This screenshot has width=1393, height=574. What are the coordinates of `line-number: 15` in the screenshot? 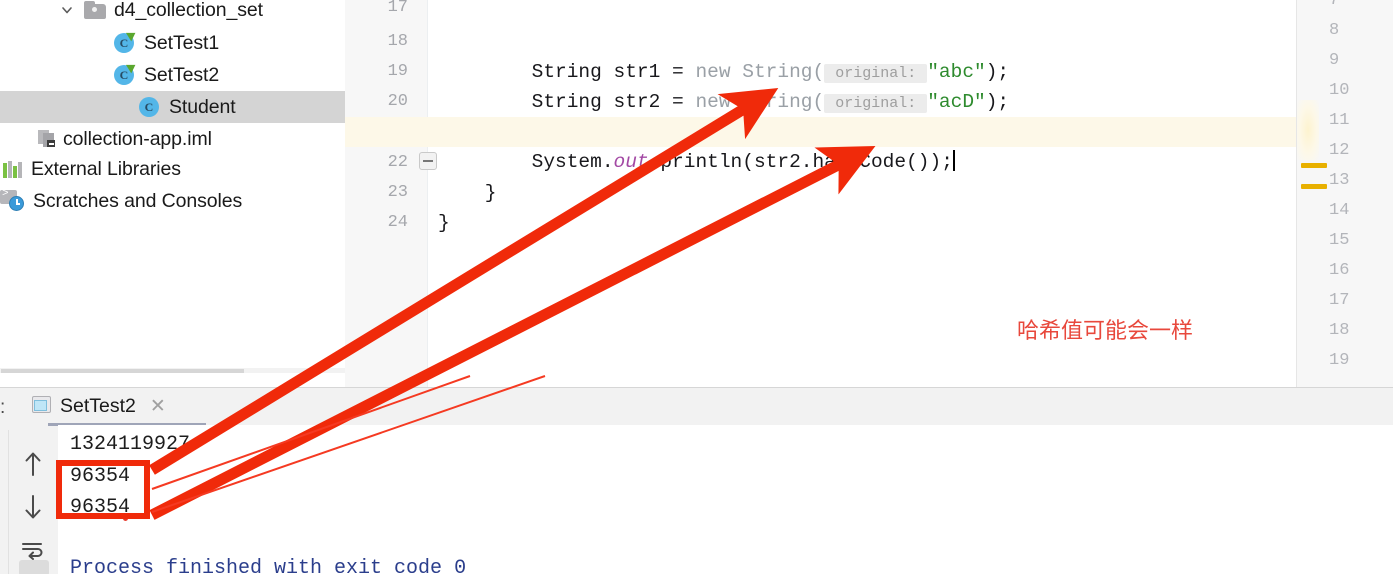 It's located at (1339, 240).